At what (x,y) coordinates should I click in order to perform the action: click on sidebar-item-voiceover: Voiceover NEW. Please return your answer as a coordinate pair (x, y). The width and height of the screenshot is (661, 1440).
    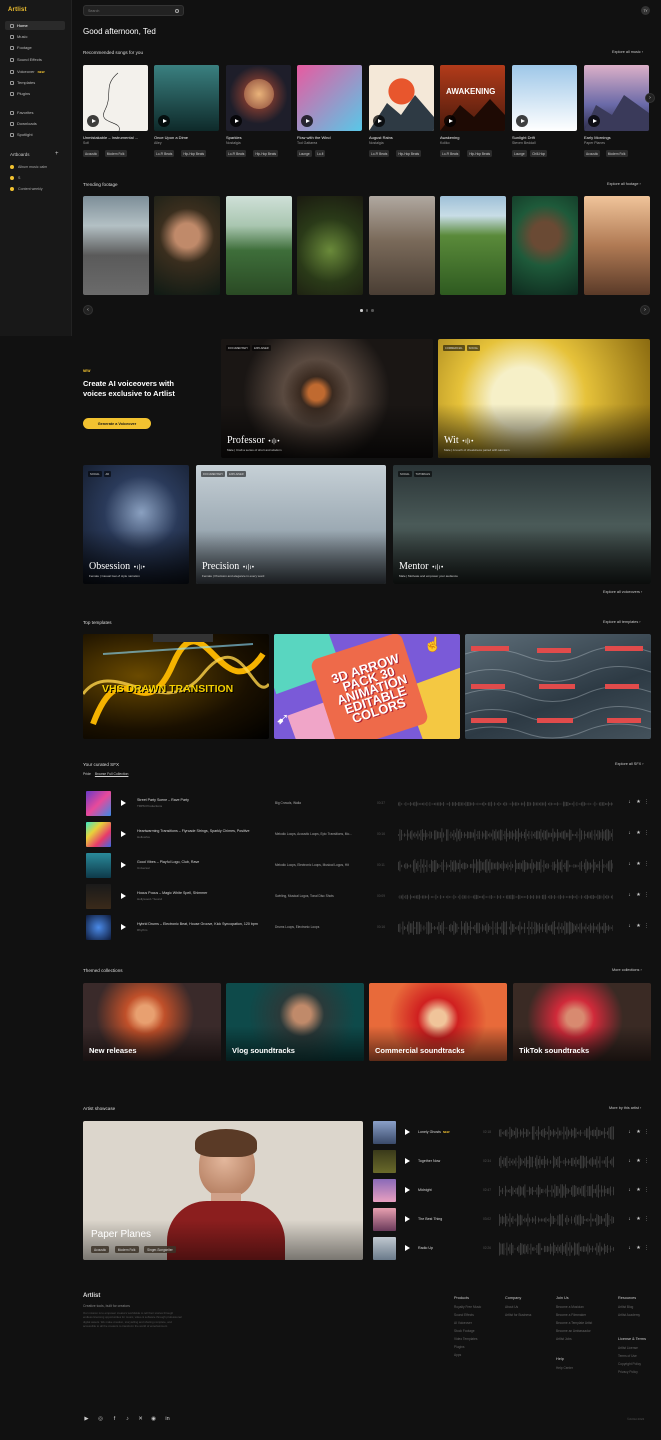
    Looking at the image, I should click on (35, 71).